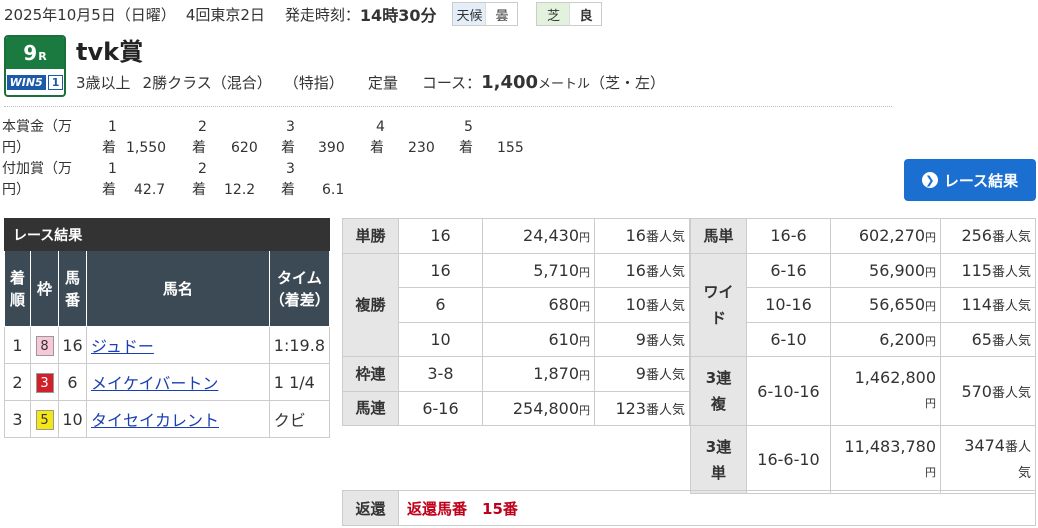 This screenshot has width=1038, height=528. Describe the element at coordinates (16, 190) in the screenshot. I see `added-prize-label-cont: 円）` at that location.